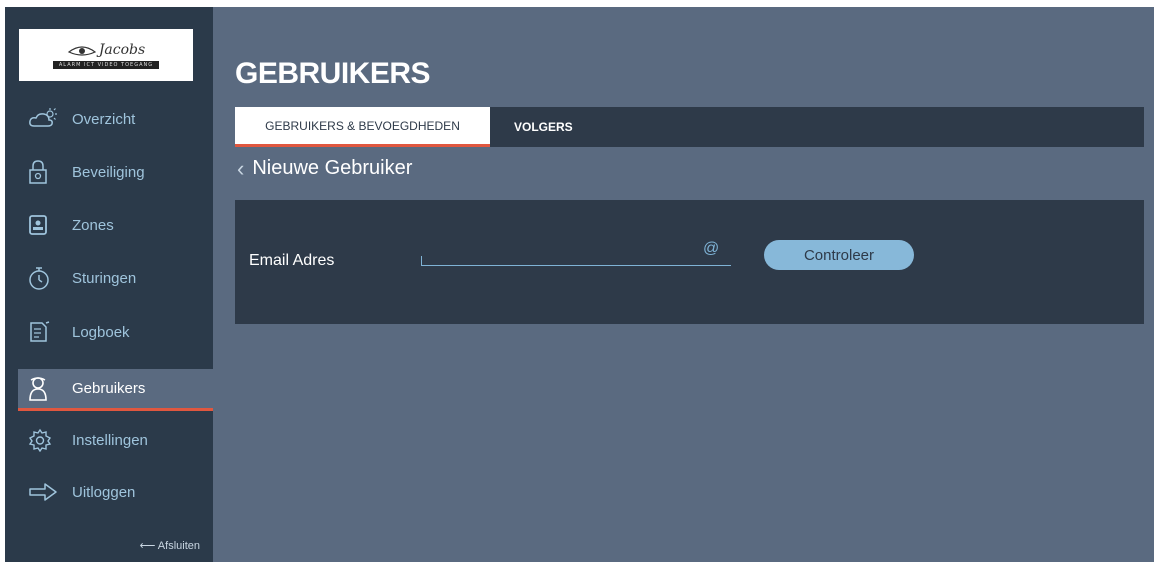 This screenshot has height=562, width=1154. Describe the element at coordinates (104, 119) in the screenshot. I see `sidebar-item-label: Overzicht` at that location.